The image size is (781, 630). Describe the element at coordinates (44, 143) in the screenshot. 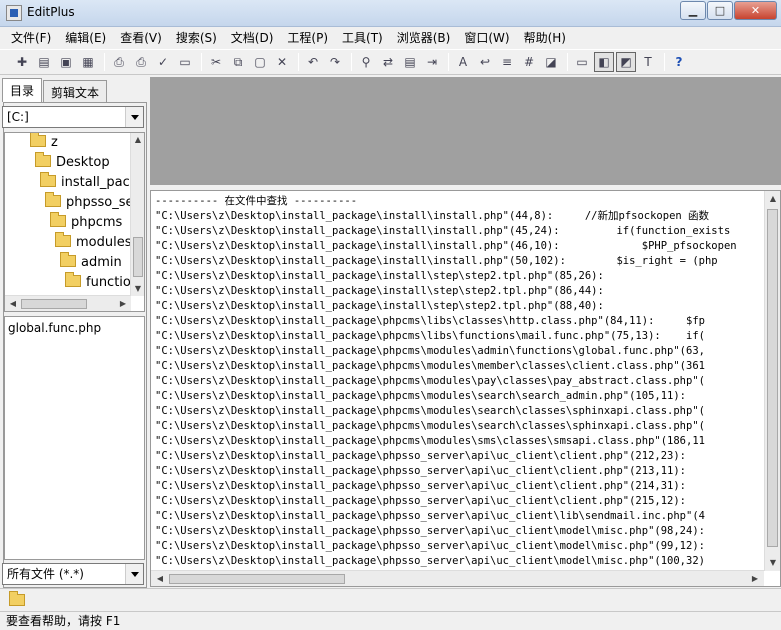

I see `tree-item-z: z` at that location.